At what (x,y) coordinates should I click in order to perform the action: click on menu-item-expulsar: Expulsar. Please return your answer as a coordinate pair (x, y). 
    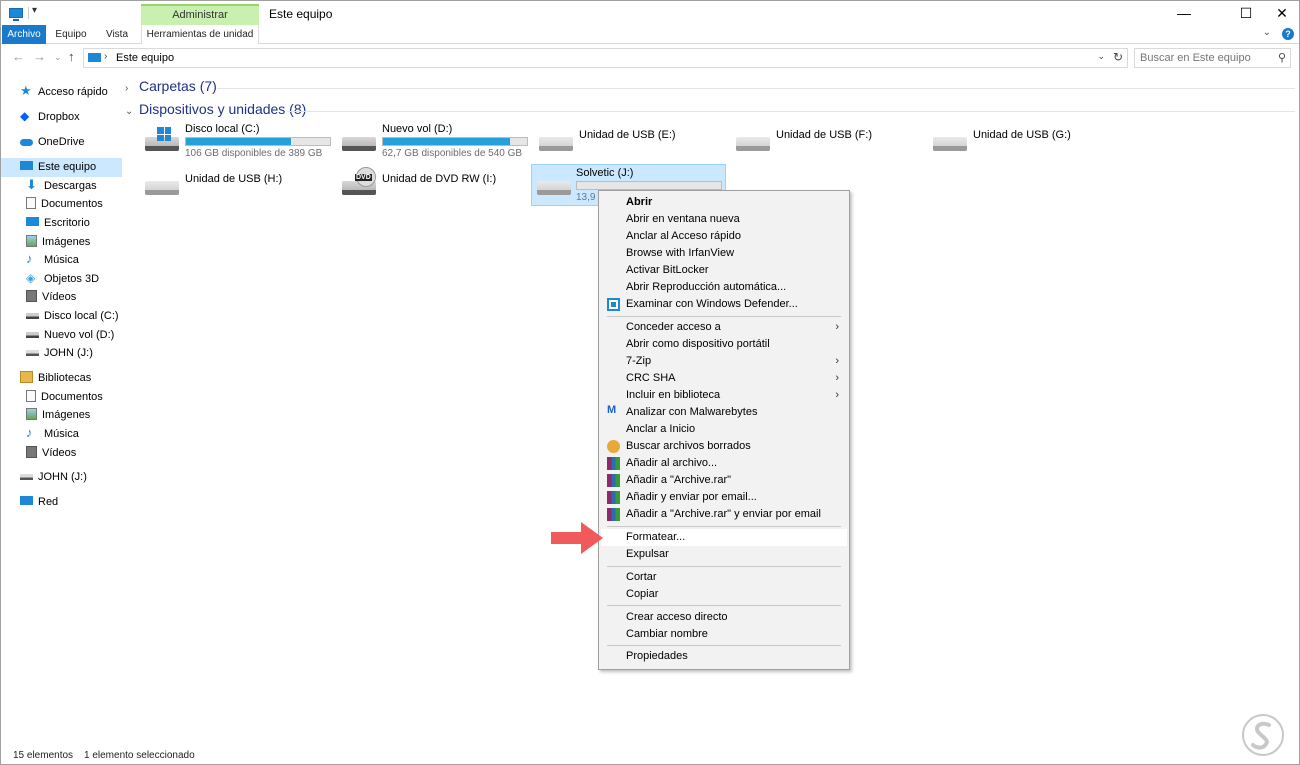
    Looking at the image, I should click on (724, 554).